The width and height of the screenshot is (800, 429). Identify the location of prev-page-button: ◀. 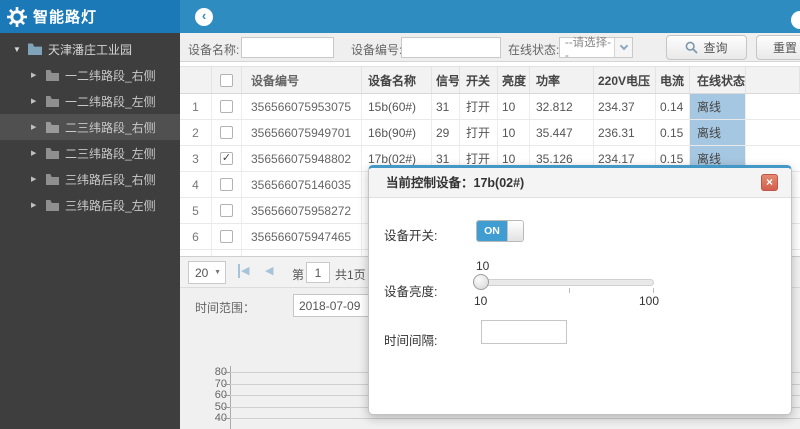
(269, 271).